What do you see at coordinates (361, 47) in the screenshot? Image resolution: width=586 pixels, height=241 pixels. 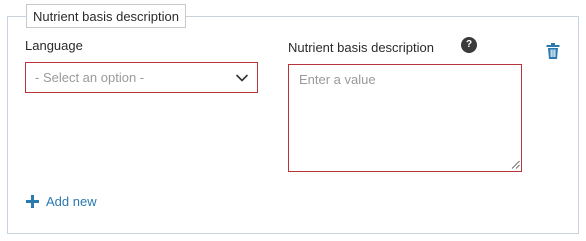 I see `nutrient-basis-description-label: Nutrient basis description` at bounding box center [361, 47].